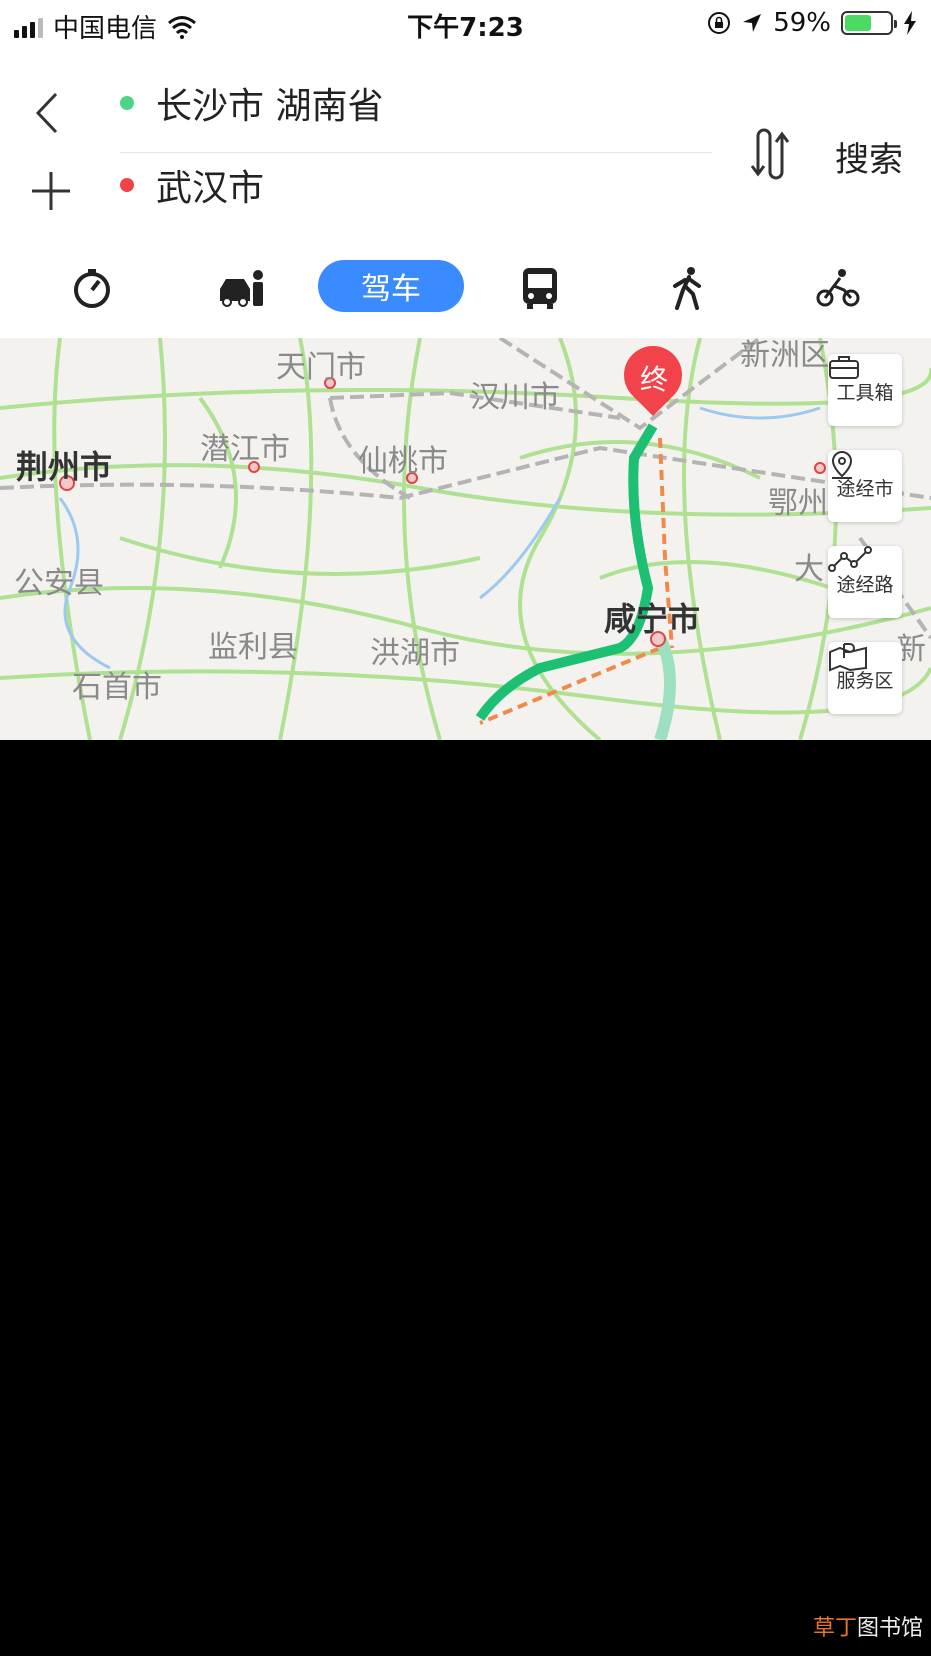 The width and height of the screenshot is (931, 1656). What do you see at coordinates (403, 461) in the screenshot?
I see `map-label: 仙桃市` at bounding box center [403, 461].